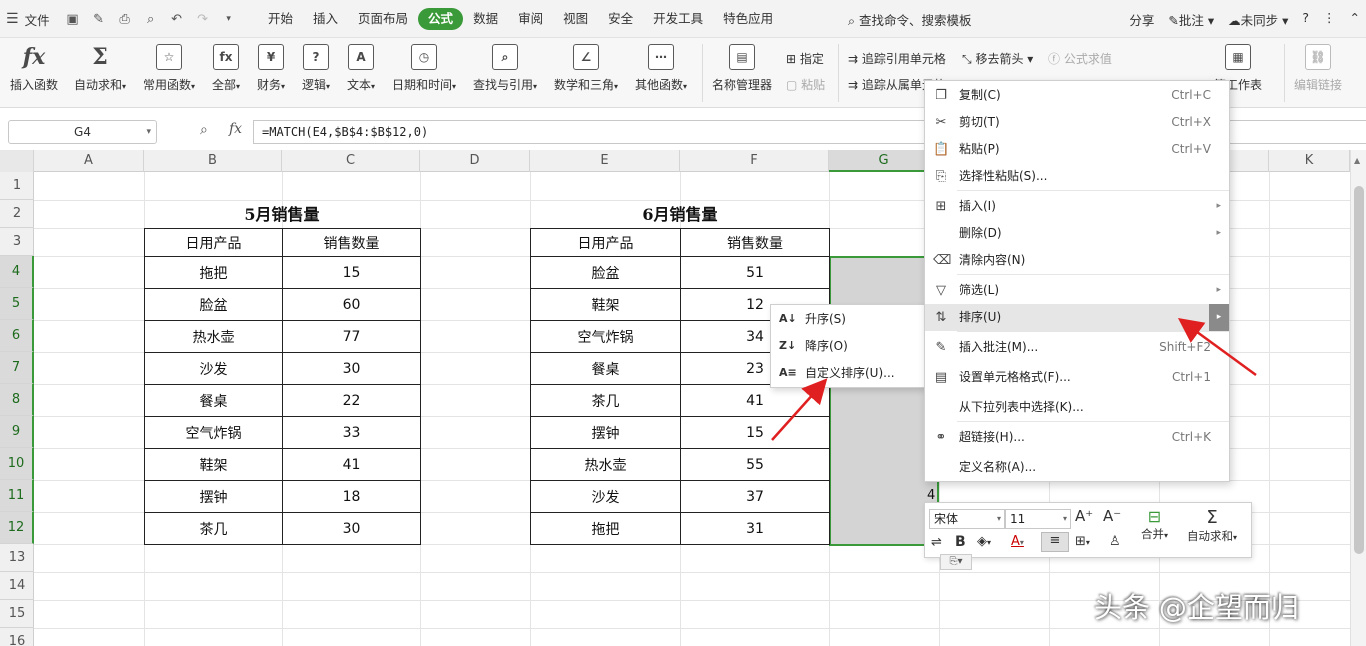 The image size is (1366, 646). Describe the element at coordinates (17, 161) in the screenshot. I see `select-all-corner` at that location.